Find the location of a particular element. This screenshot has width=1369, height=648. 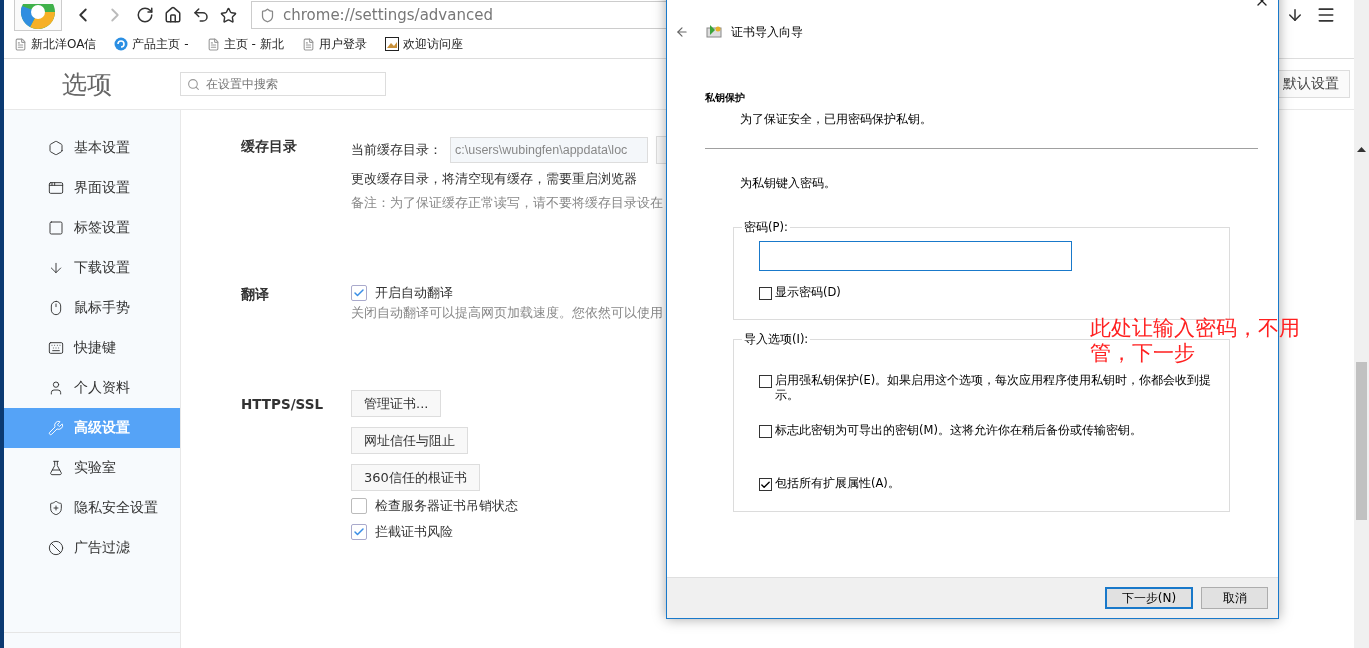

tab-icon is located at coordinates (56, 228).